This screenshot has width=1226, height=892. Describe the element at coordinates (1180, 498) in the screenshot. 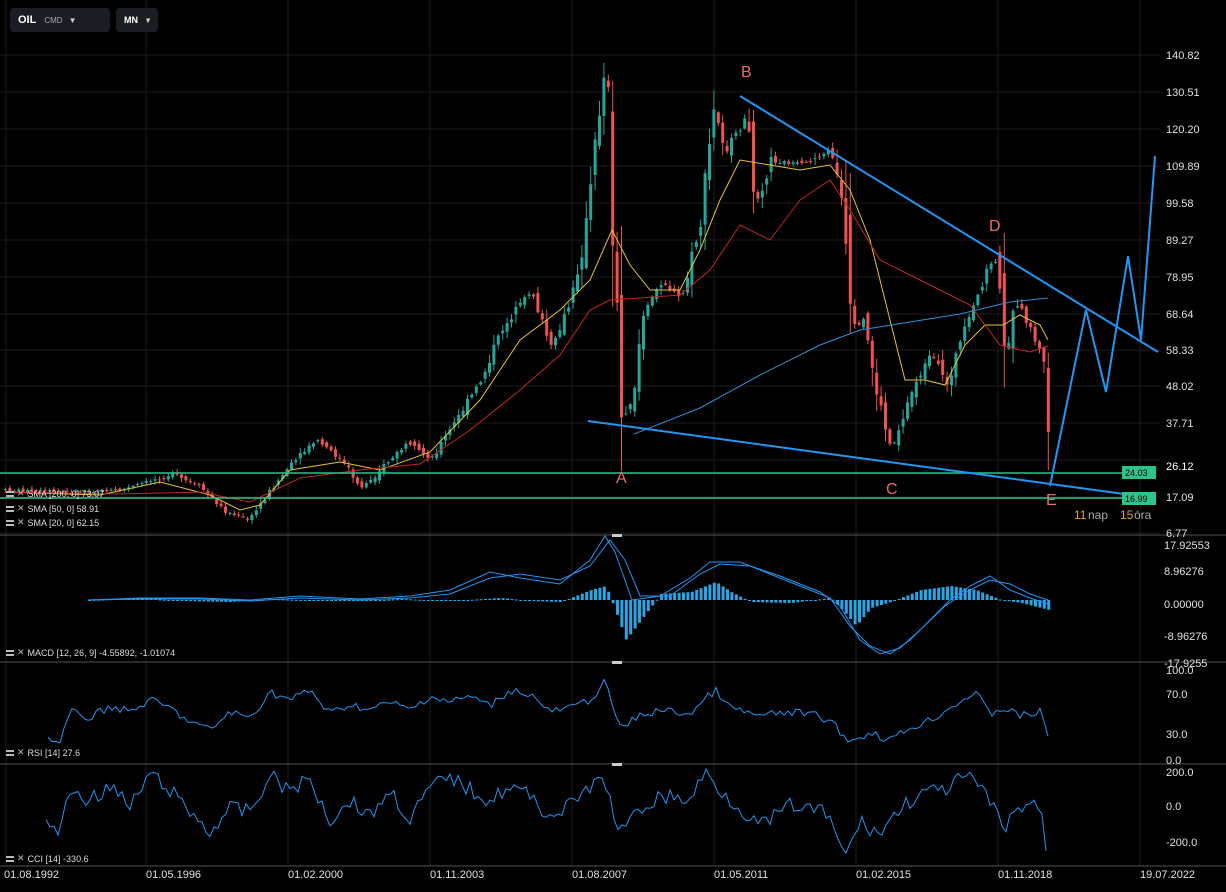

I see `price-tick: 17.09` at that location.